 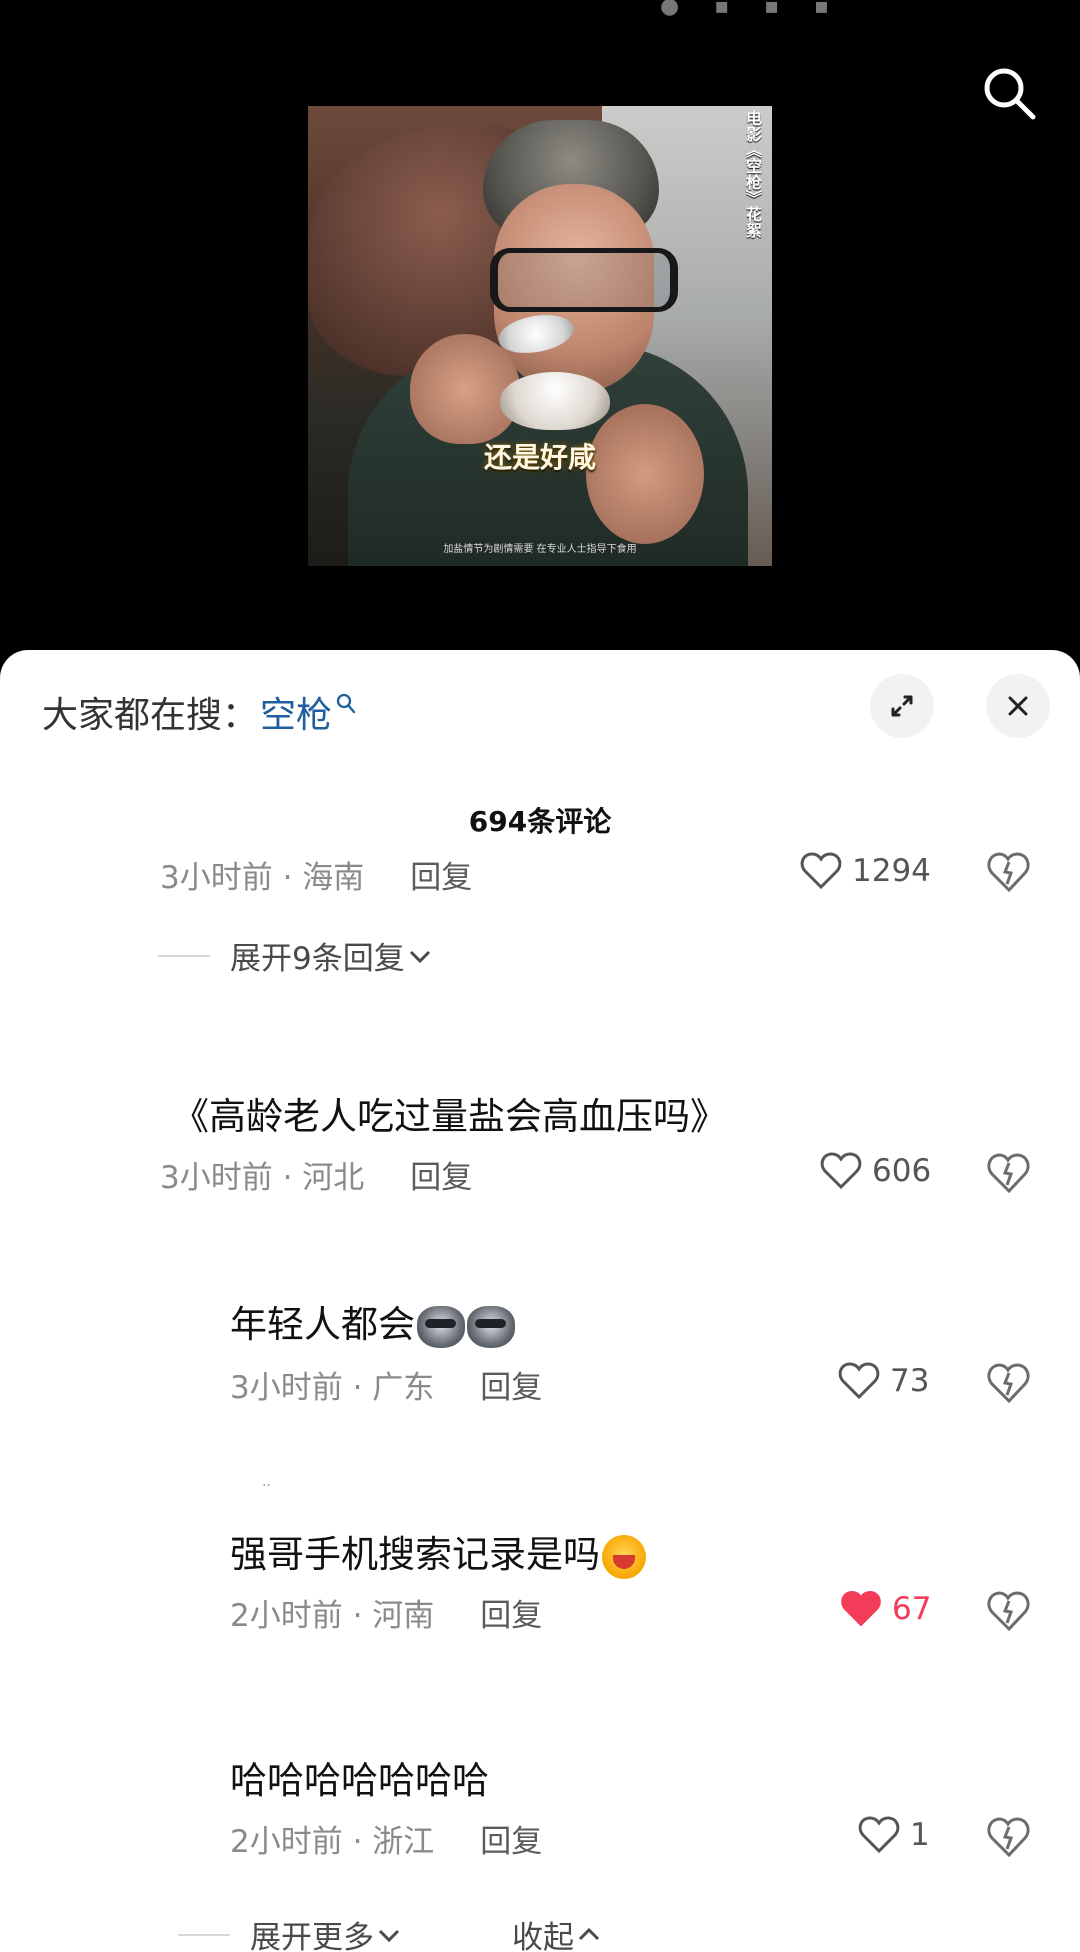 What do you see at coordinates (540, 21) in the screenshot?
I see `status-bar: ● ▪ ▪ ▪` at bounding box center [540, 21].